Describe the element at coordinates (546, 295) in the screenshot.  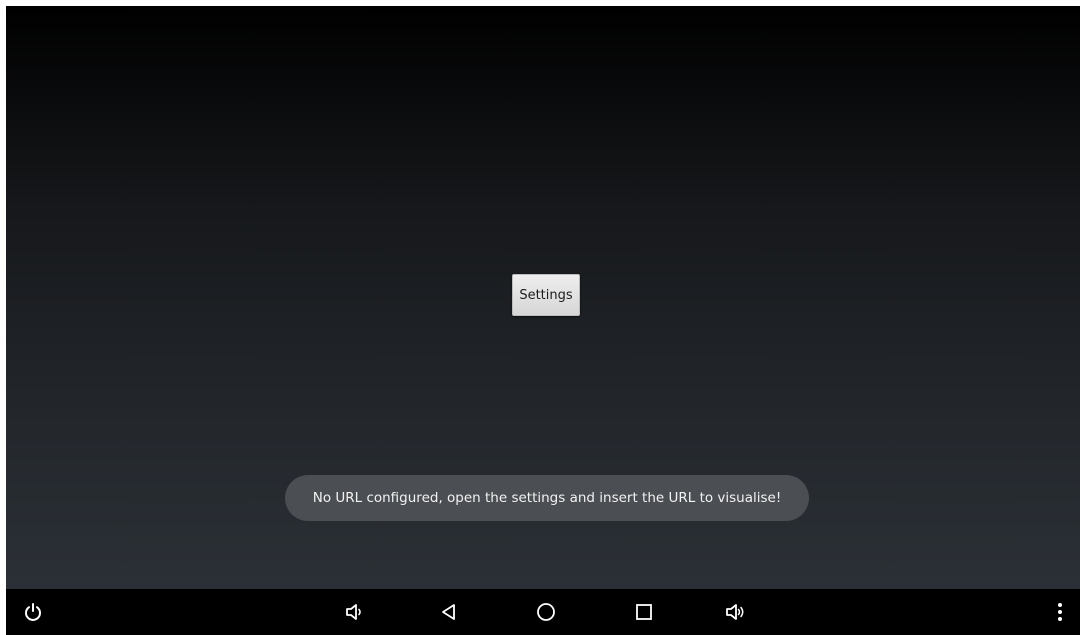
I see `settings-button: Settings` at that location.